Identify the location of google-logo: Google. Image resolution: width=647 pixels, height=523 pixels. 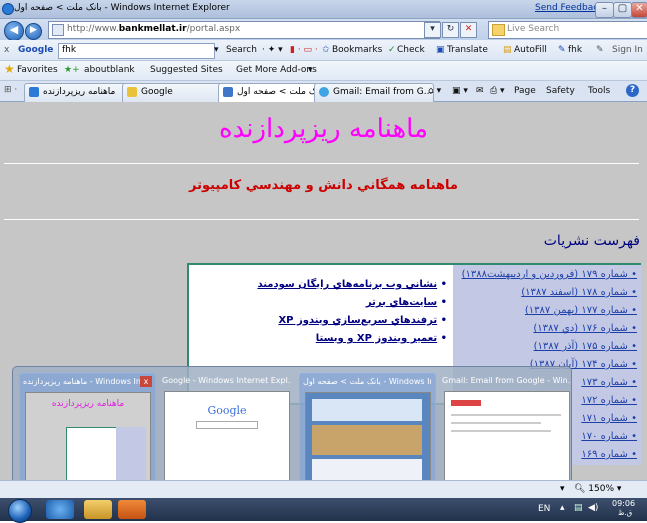
(36, 50).